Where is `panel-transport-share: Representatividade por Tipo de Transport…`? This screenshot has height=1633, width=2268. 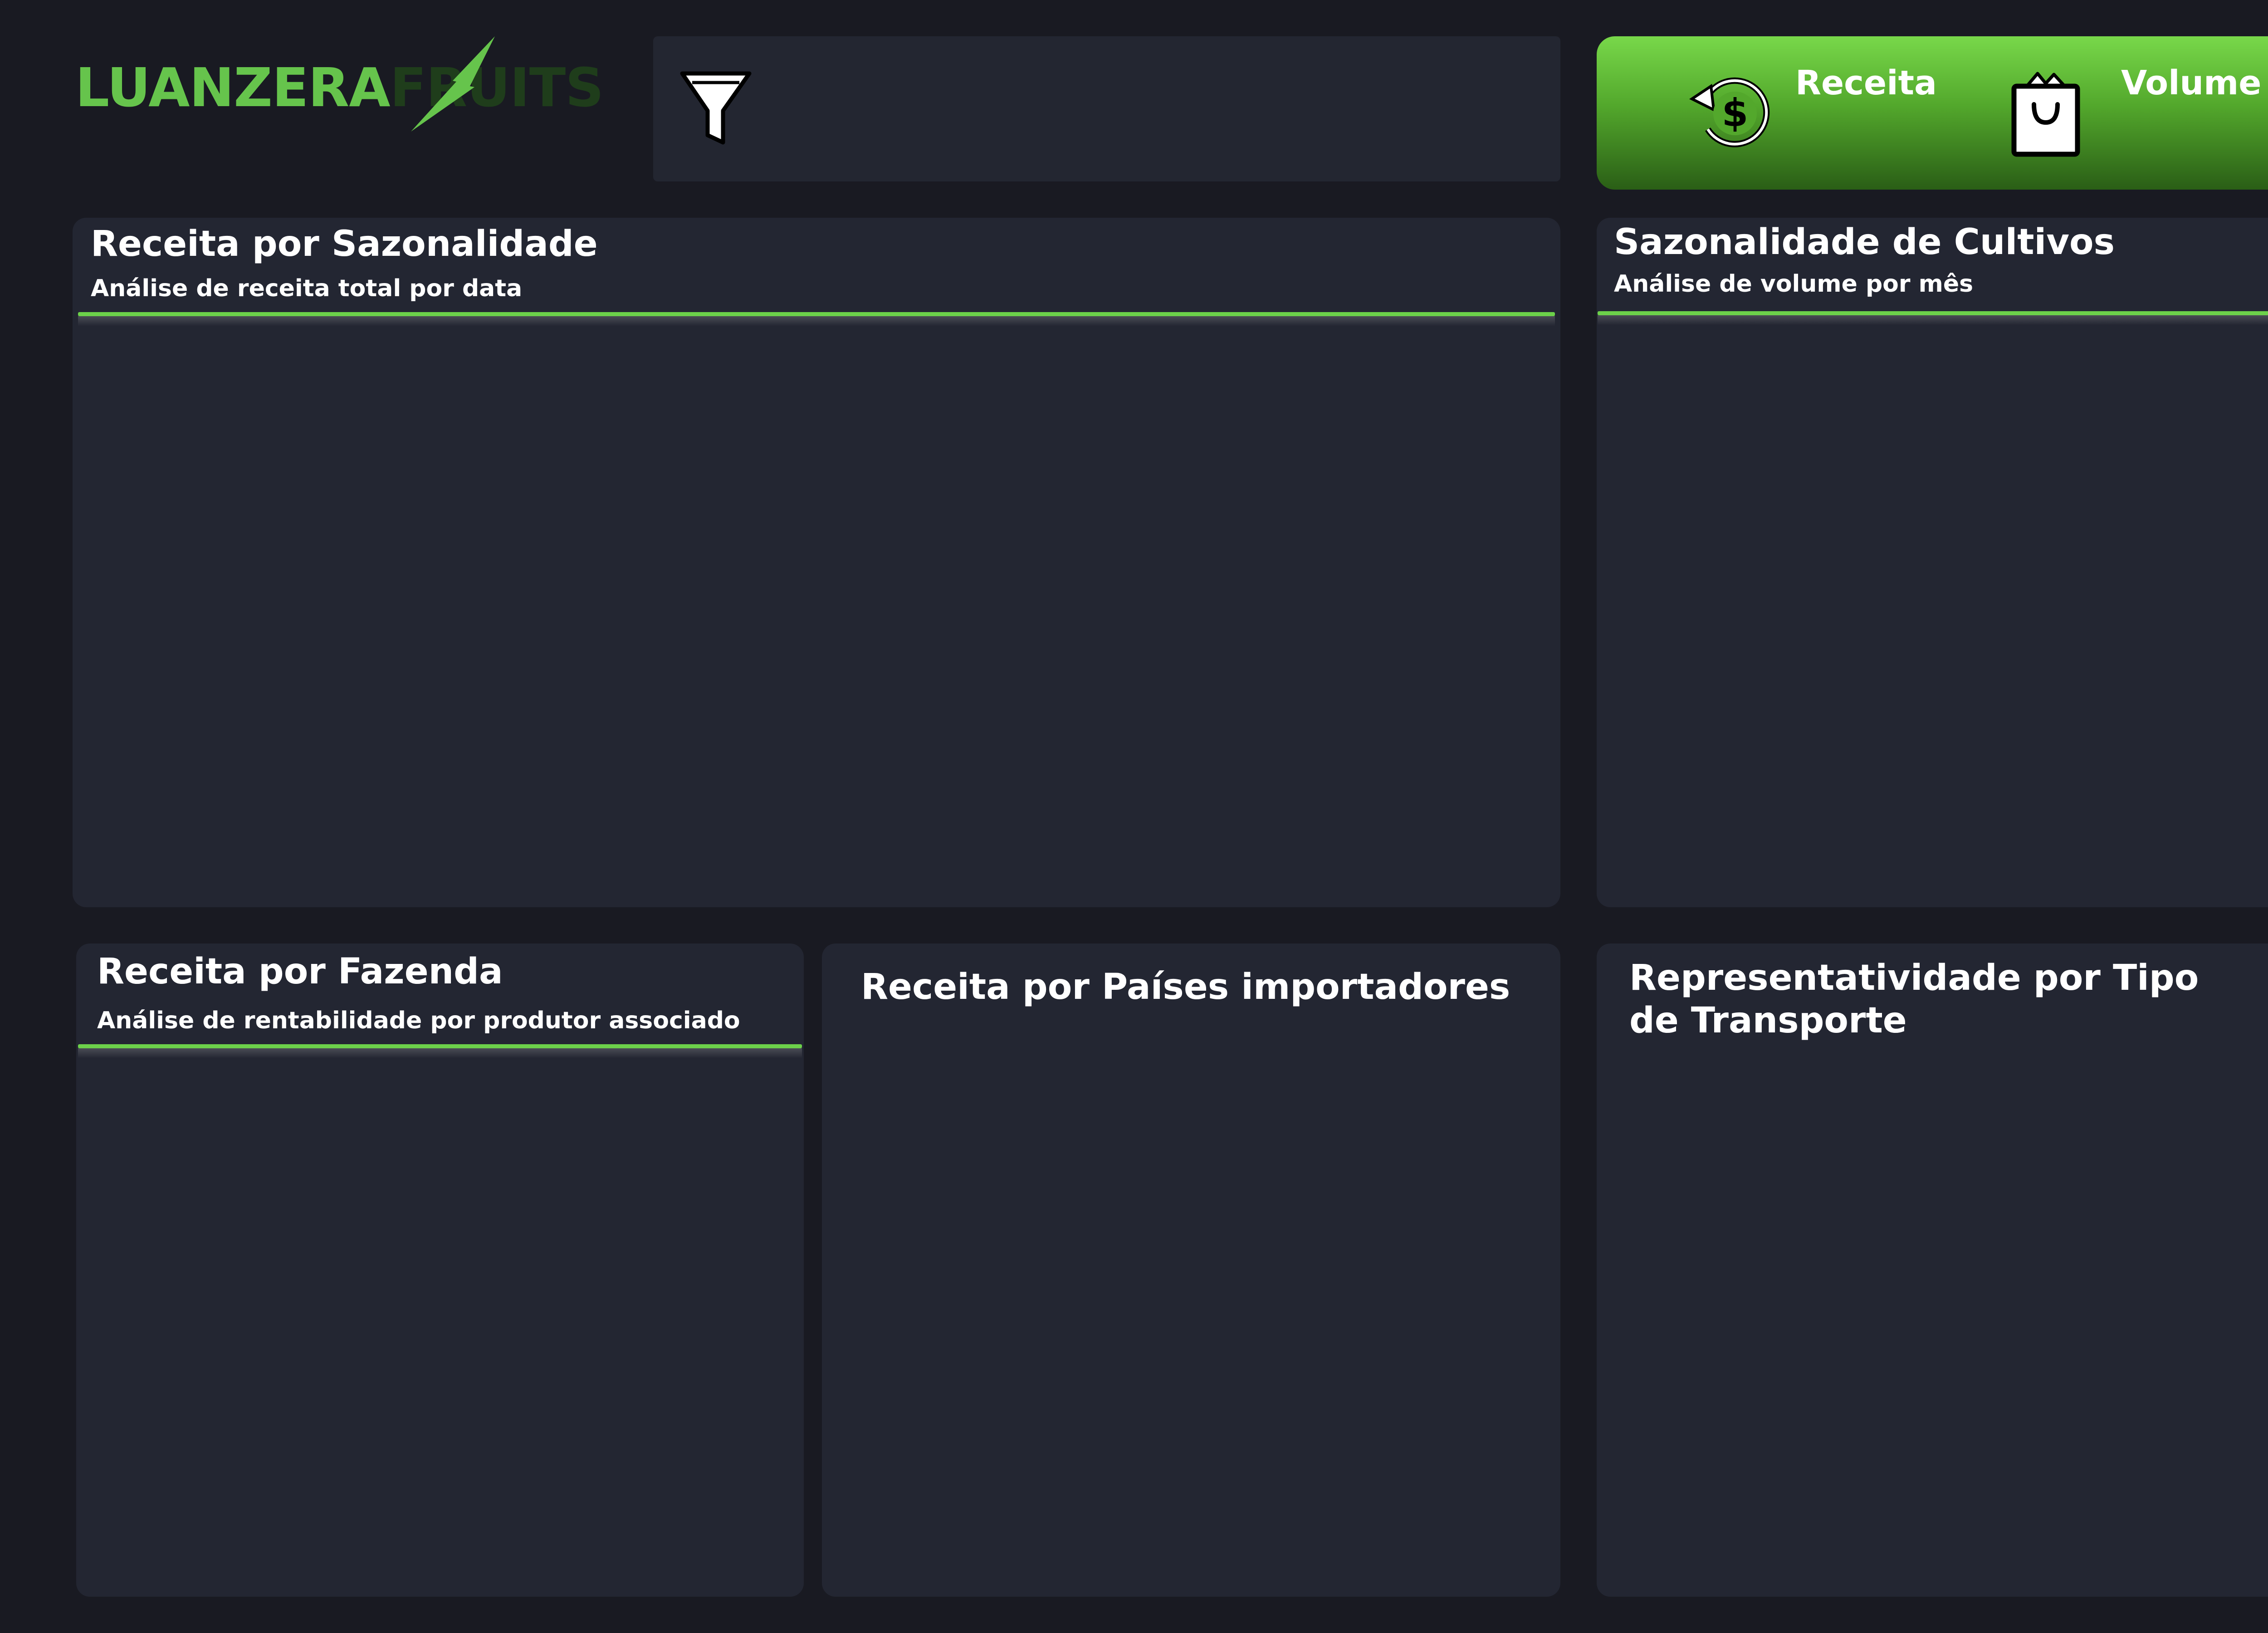 panel-transport-share: Representatividade por Tipo de Transport… is located at coordinates (1933, 1270).